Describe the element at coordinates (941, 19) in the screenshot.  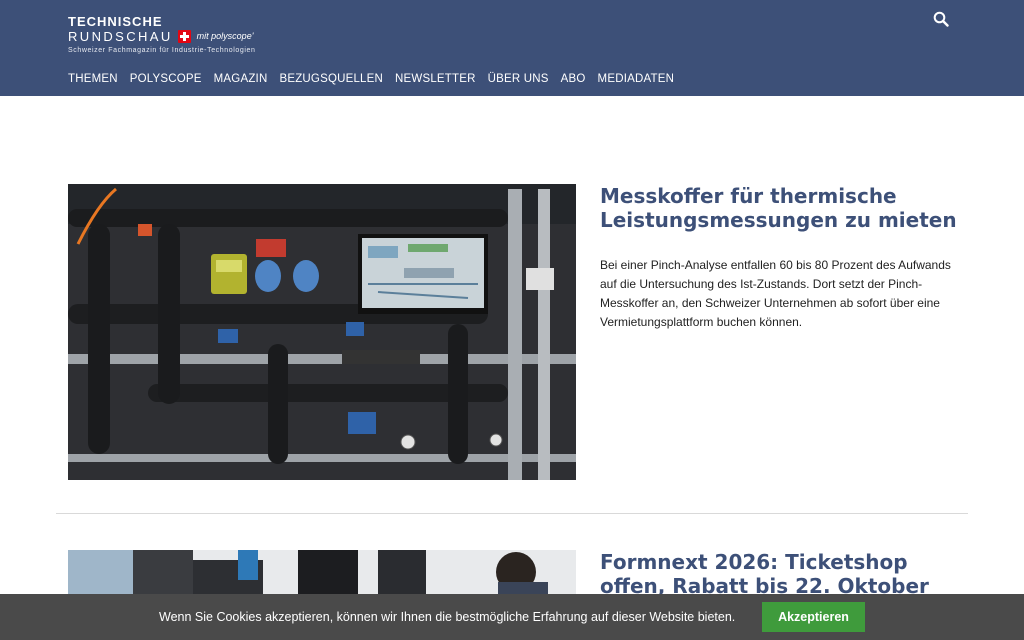
I see `search-icon` at that location.